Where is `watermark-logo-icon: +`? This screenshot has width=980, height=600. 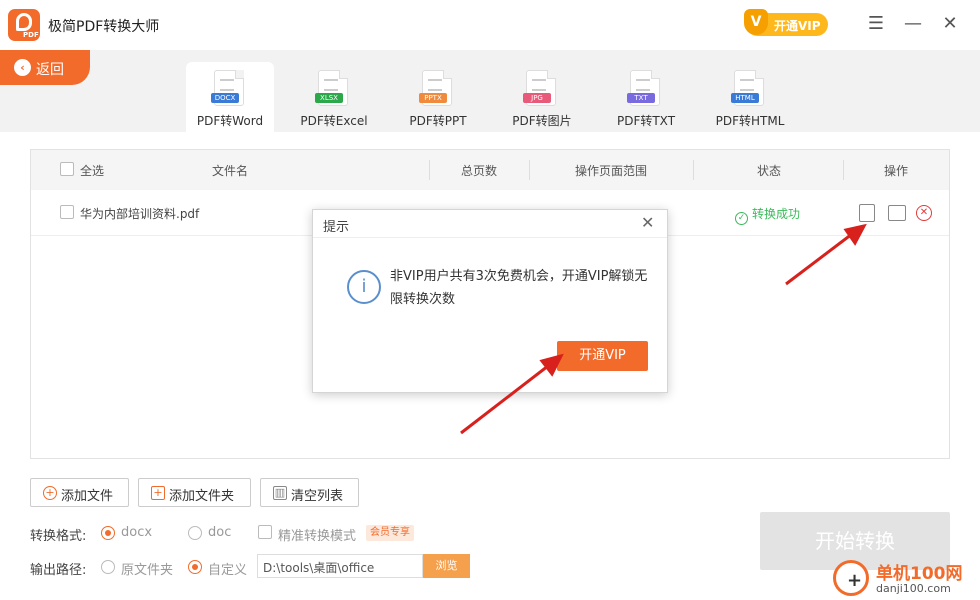 watermark-logo-icon: + is located at coordinates (851, 578).